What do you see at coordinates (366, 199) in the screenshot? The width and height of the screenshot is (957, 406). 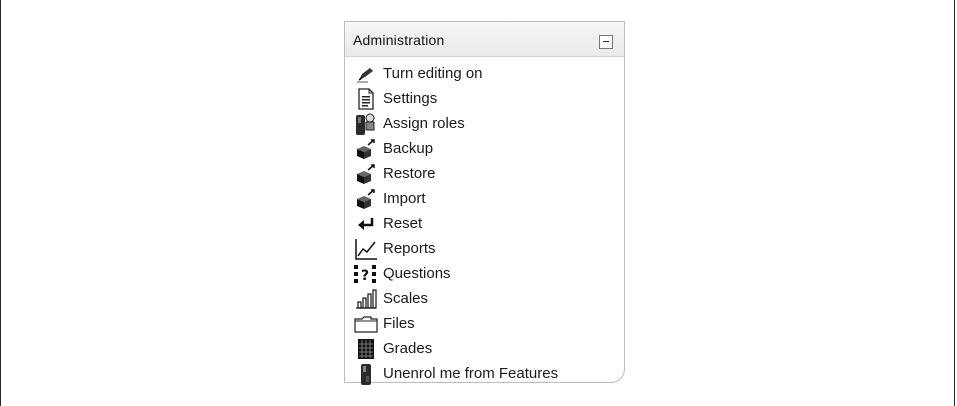 I see `import-icon` at bounding box center [366, 199].